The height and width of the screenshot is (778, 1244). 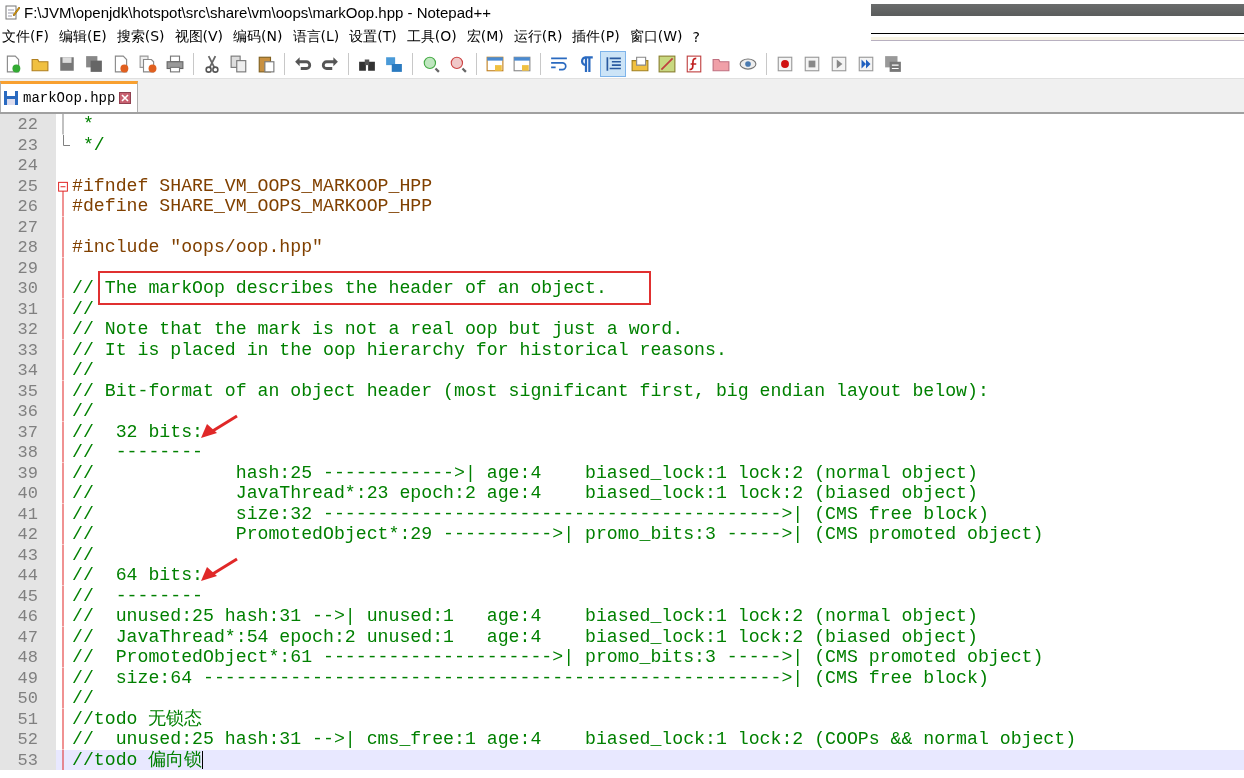 I want to click on redo-icon, so click(x=330, y=64).